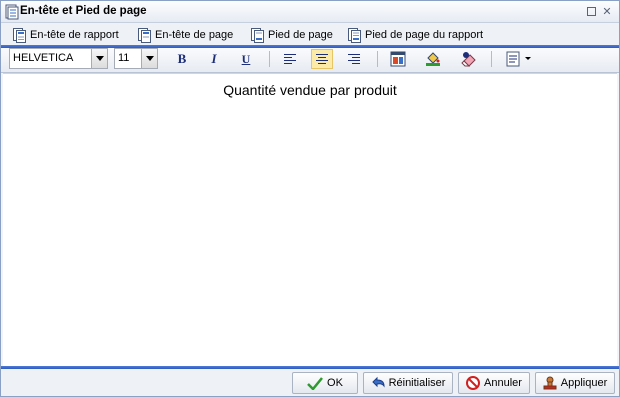  I want to click on ok-button: OK, so click(325, 383).